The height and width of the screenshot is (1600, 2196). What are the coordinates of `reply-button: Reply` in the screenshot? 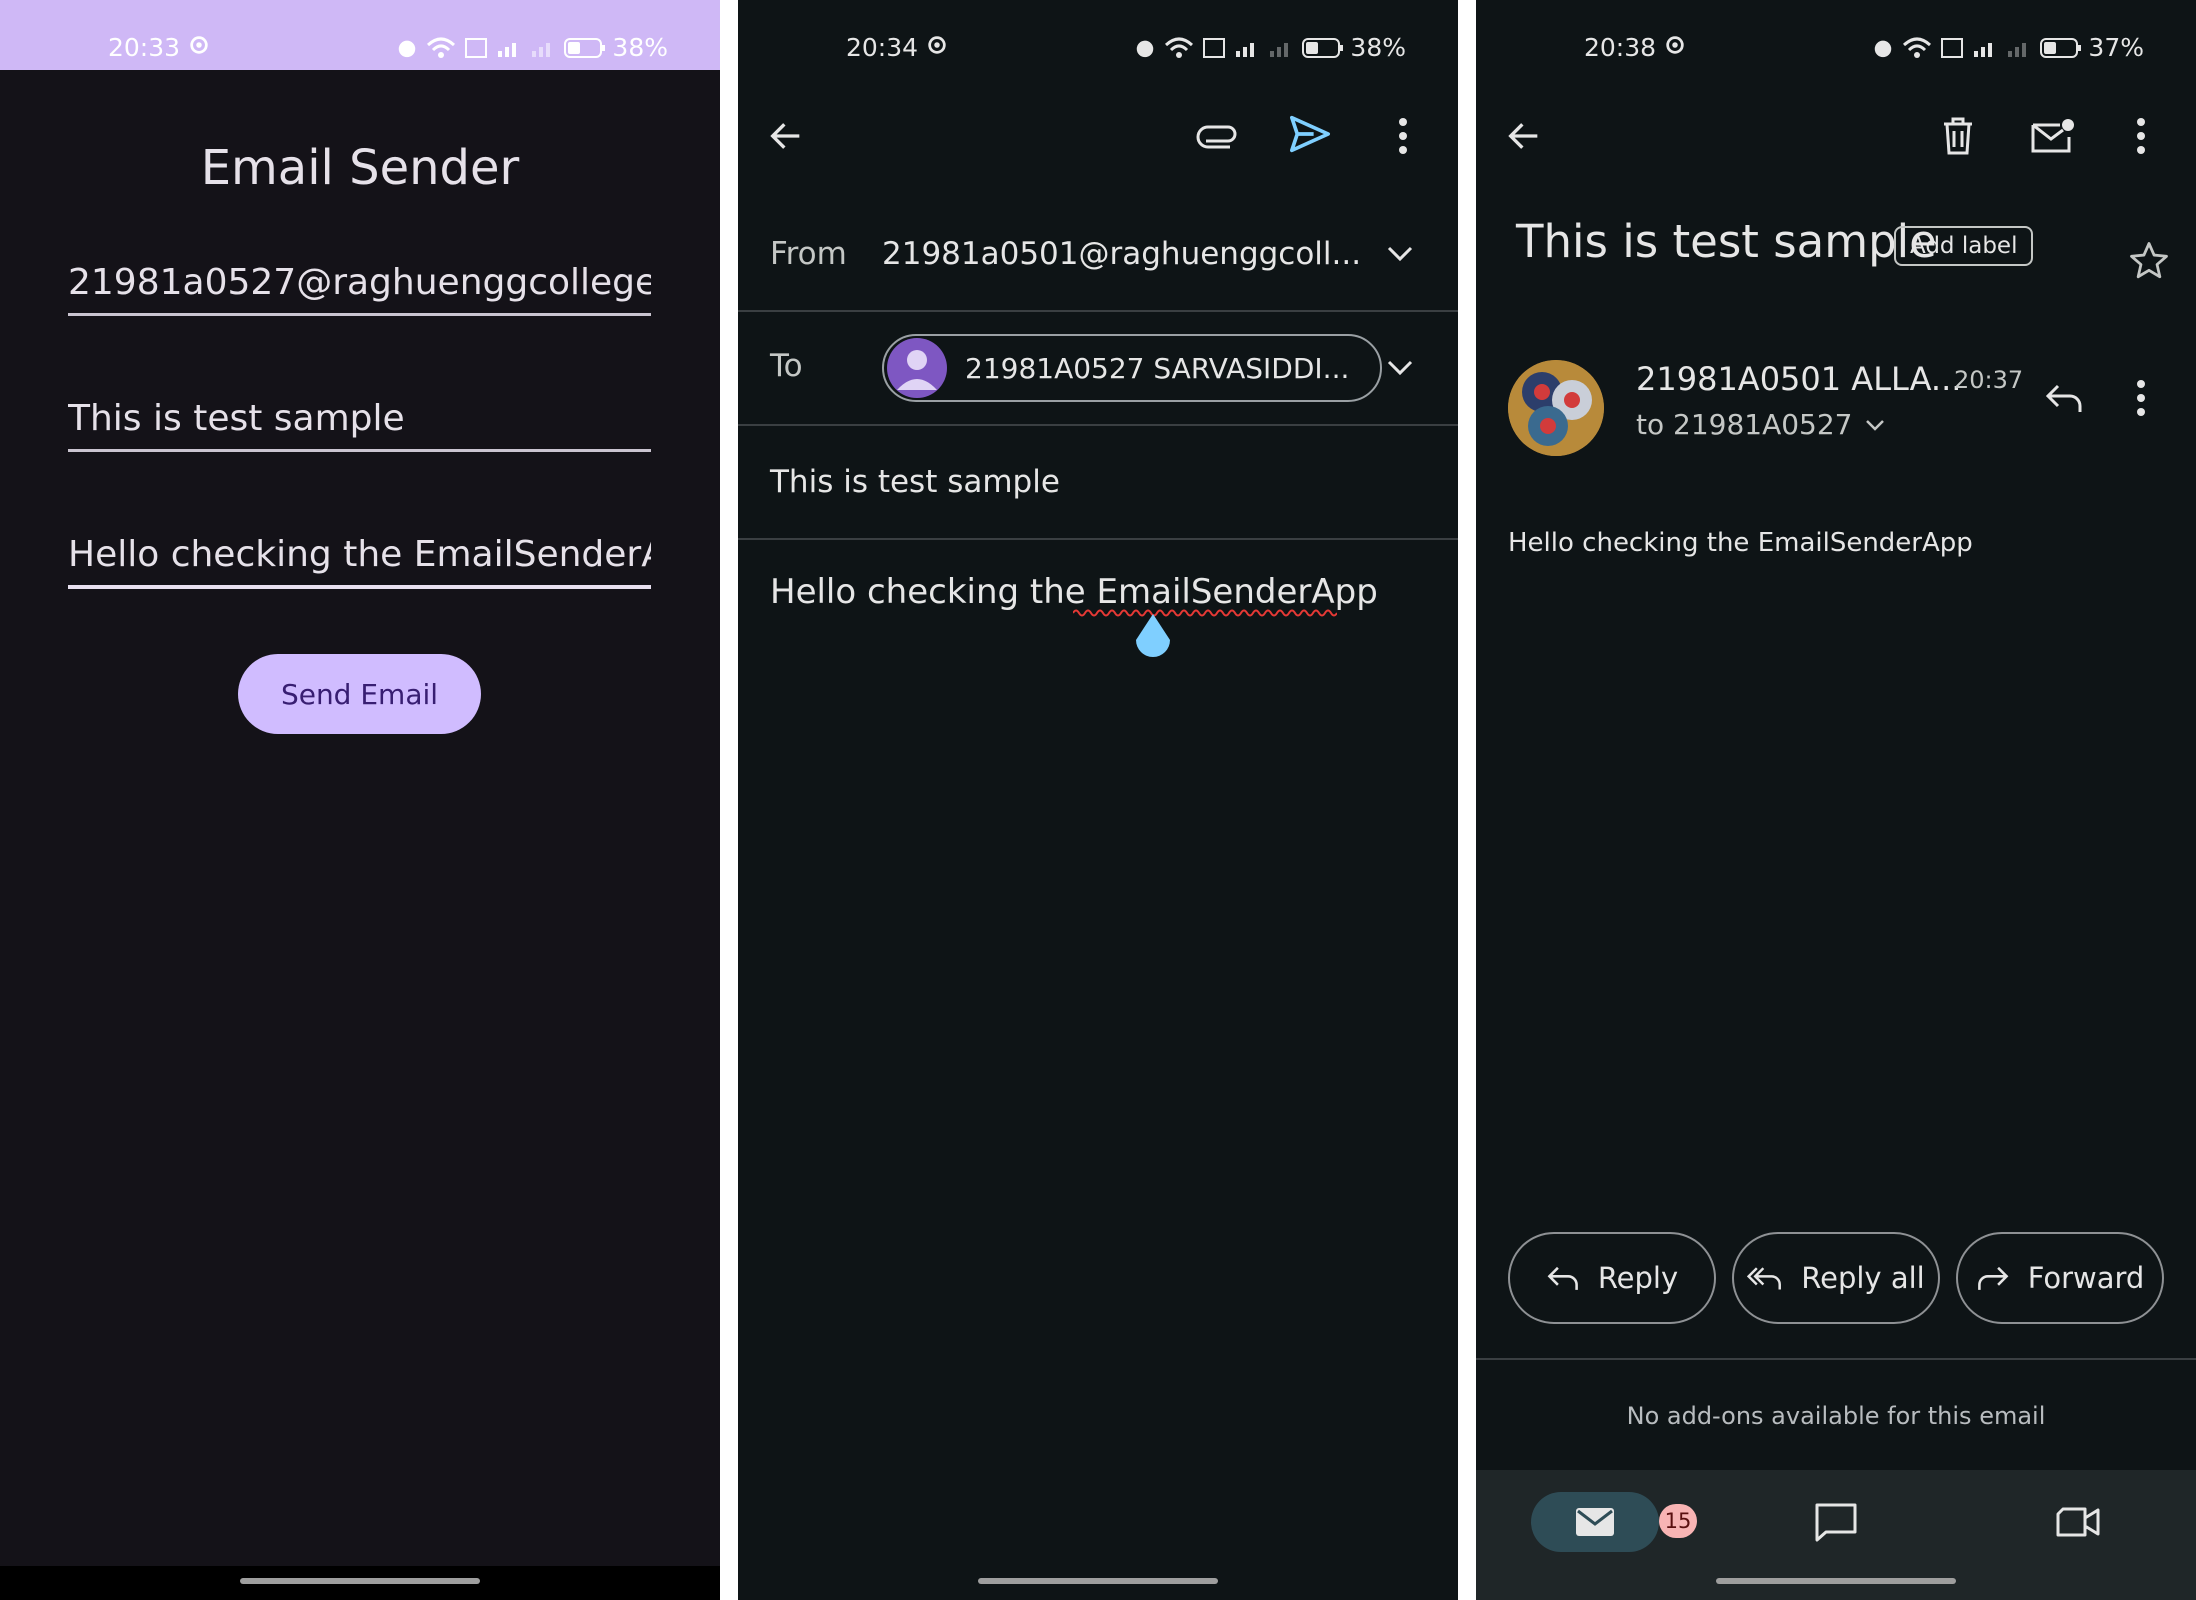 It's located at (1612, 1278).